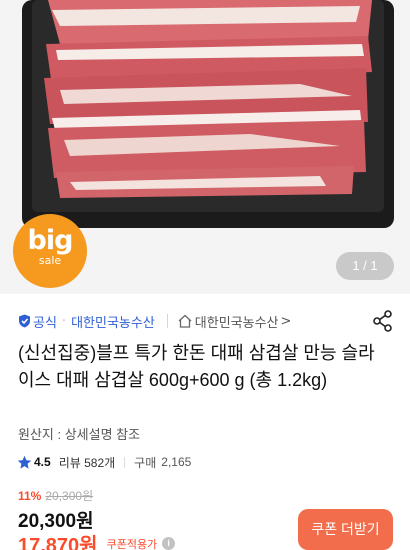 Image resolution: width=410 pixels, height=550 pixels. I want to click on rating-score: 4.5, so click(42, 462).